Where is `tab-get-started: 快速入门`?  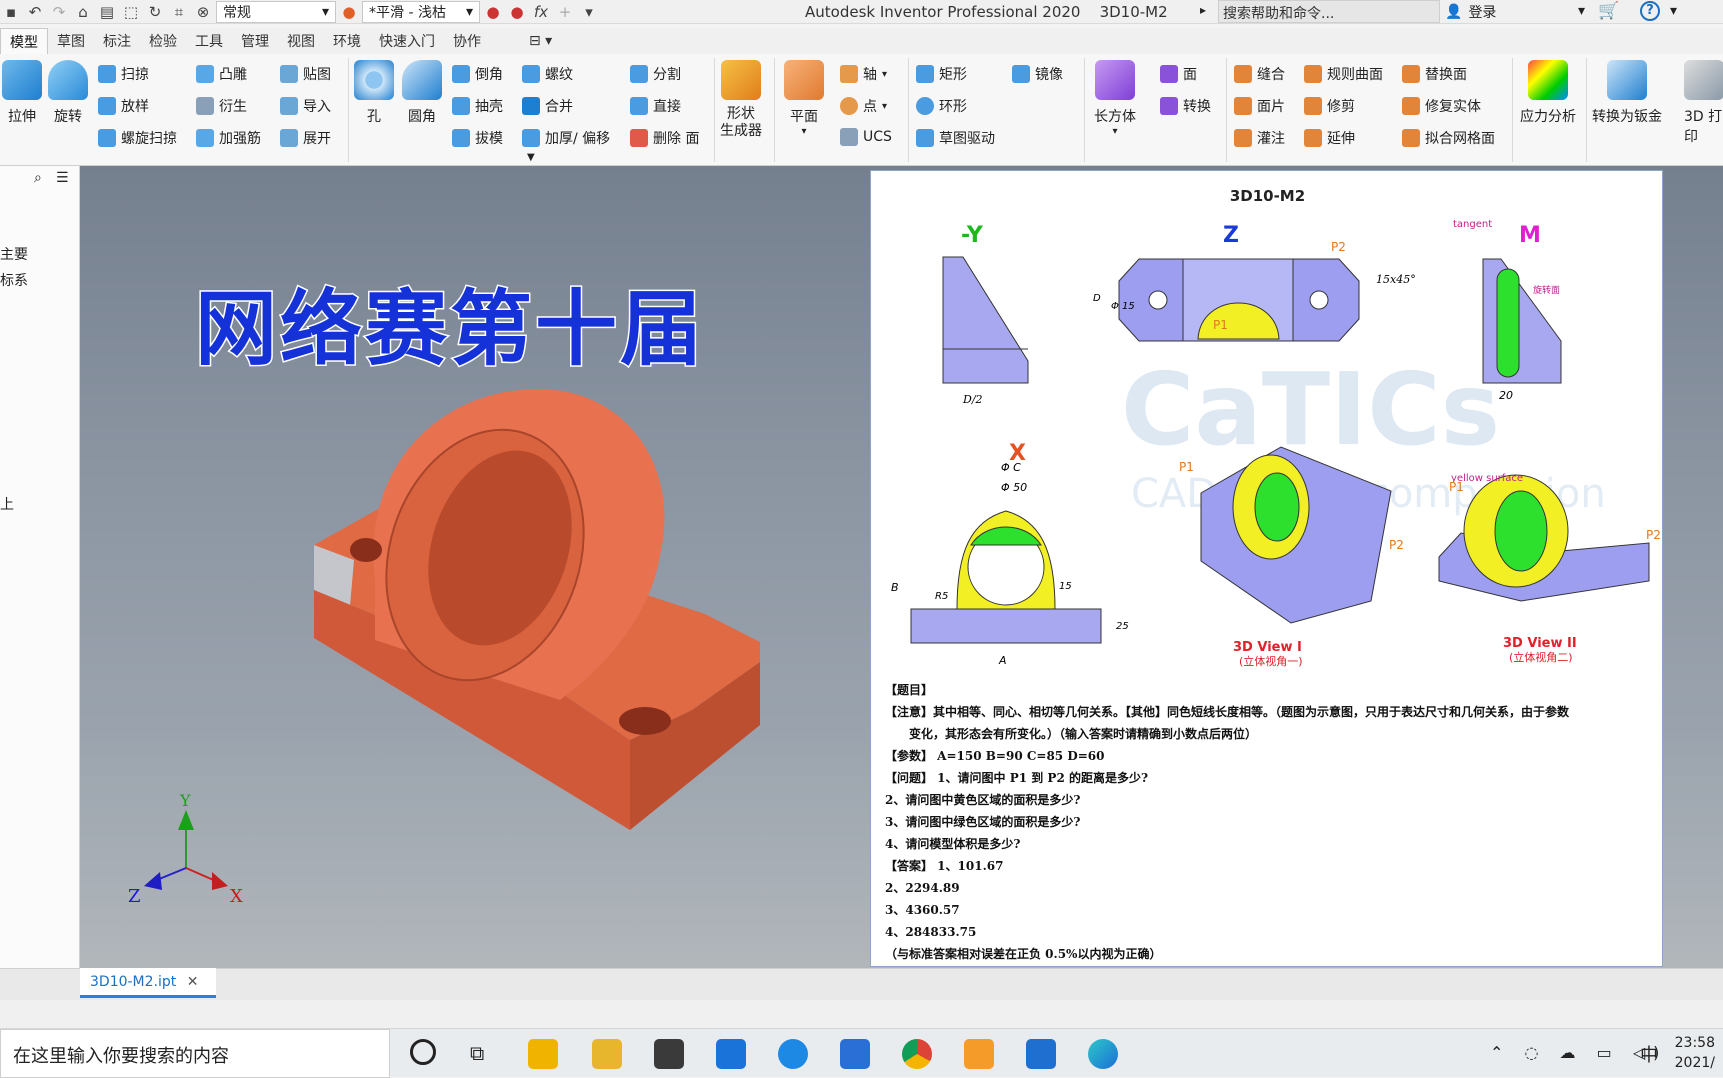
tab-get-started: 快速入门 is located at coordinates (407, 41).